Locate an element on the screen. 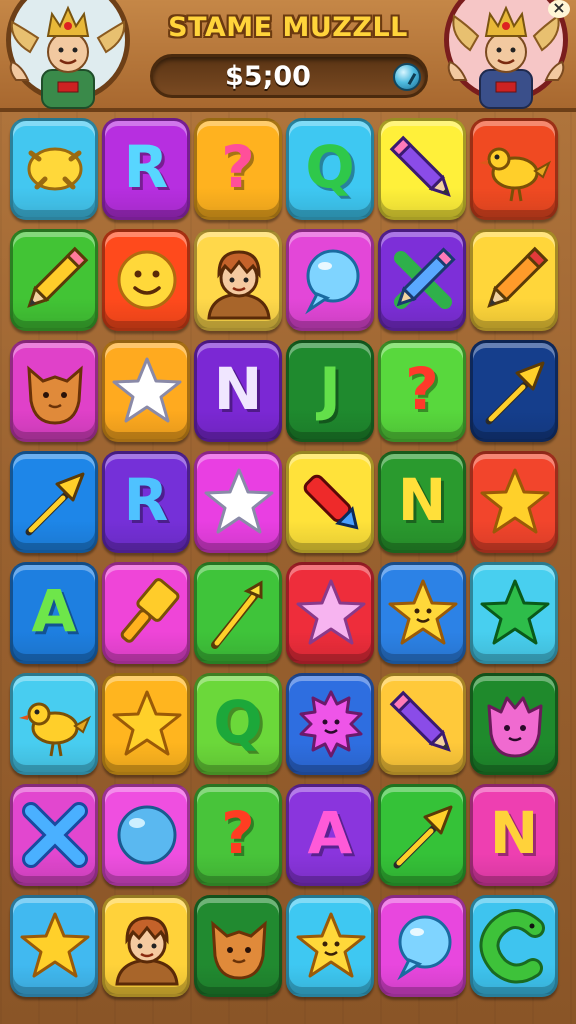  worm-icon is located at coordinates (512, 946).